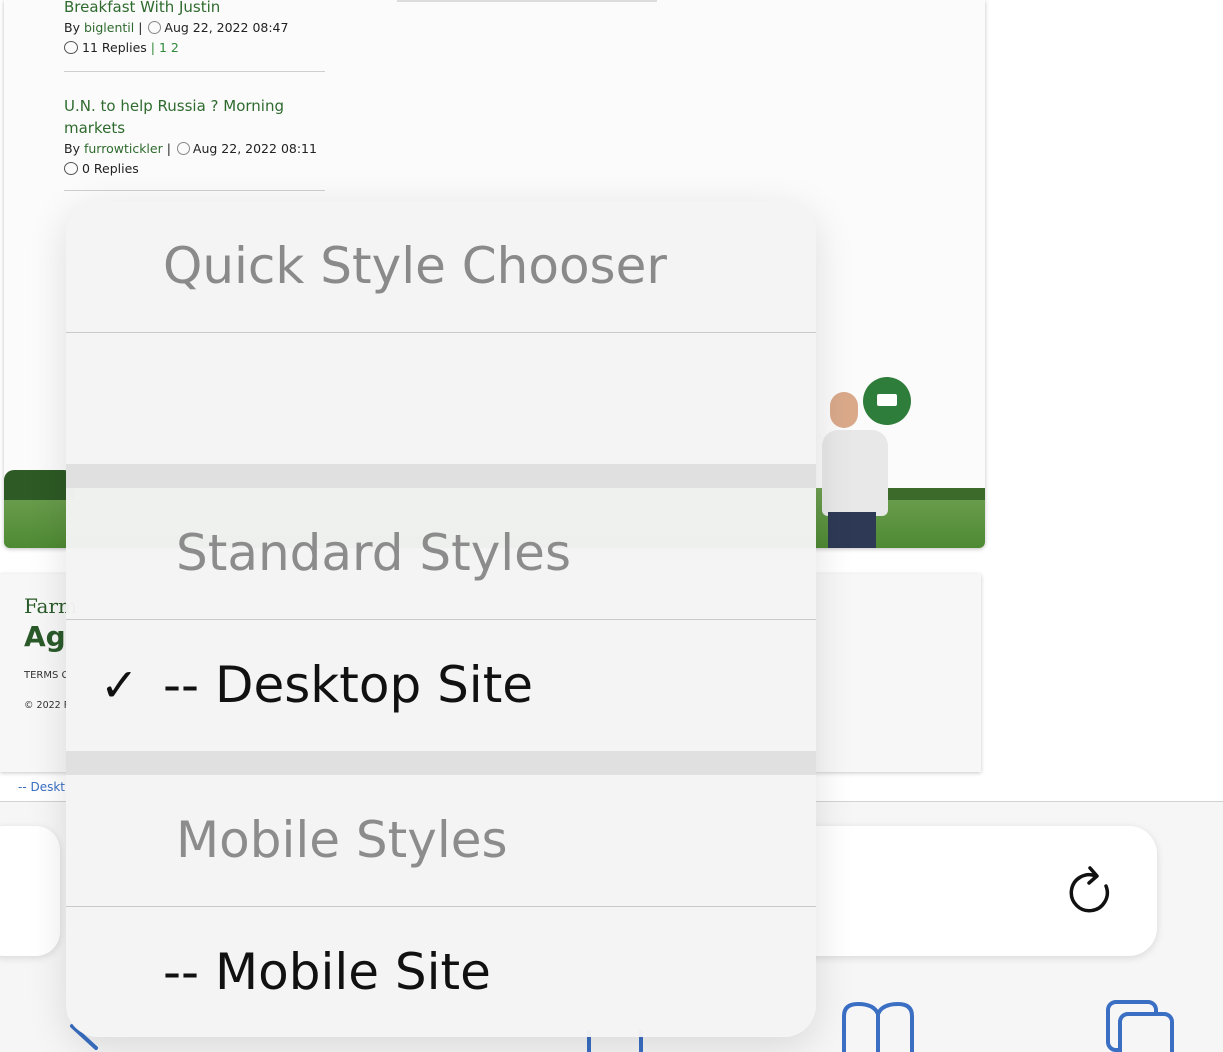  I want to click on footer-copyright: © 2022 F, so click(47, 705).